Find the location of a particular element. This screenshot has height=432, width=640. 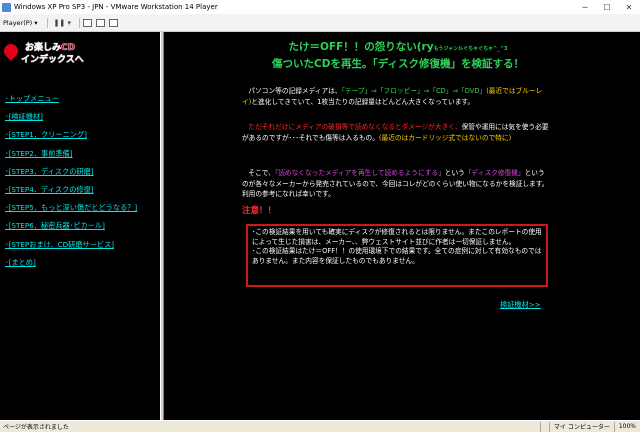

nav-item-step6: ･[STEP6．秘密兵器･ピカール] is located at coordinates (80, 230).